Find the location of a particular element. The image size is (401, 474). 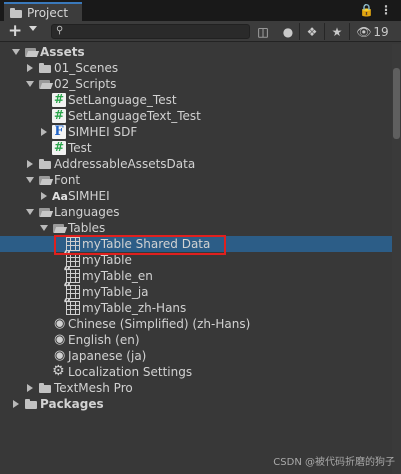

tree-item: Languages is located at coordinates (200, 212).